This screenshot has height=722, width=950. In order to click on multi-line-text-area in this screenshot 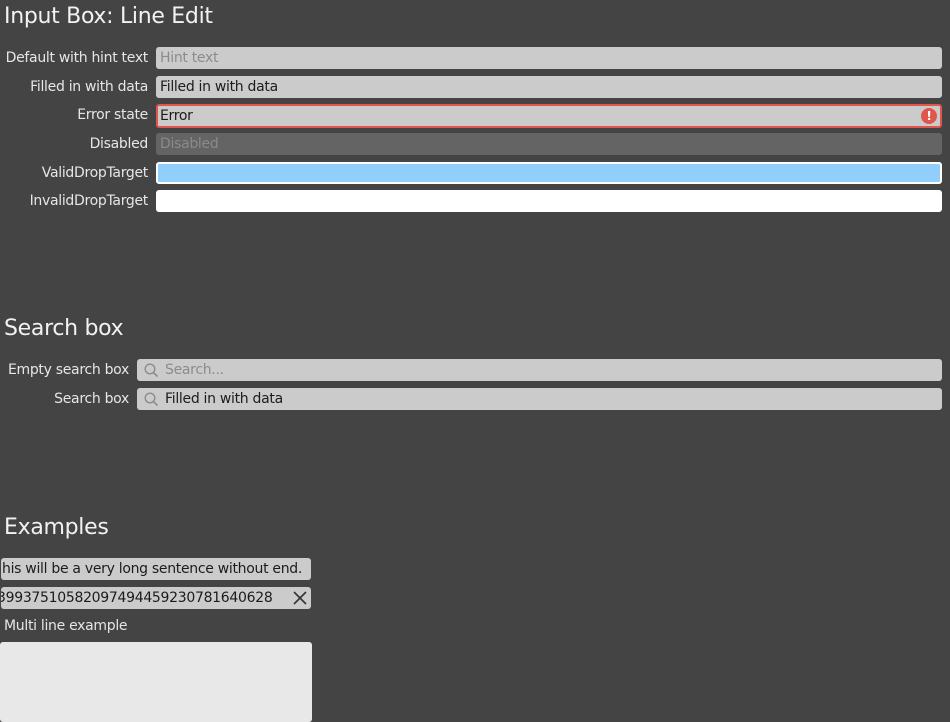, I will do `click(156, 682)`.